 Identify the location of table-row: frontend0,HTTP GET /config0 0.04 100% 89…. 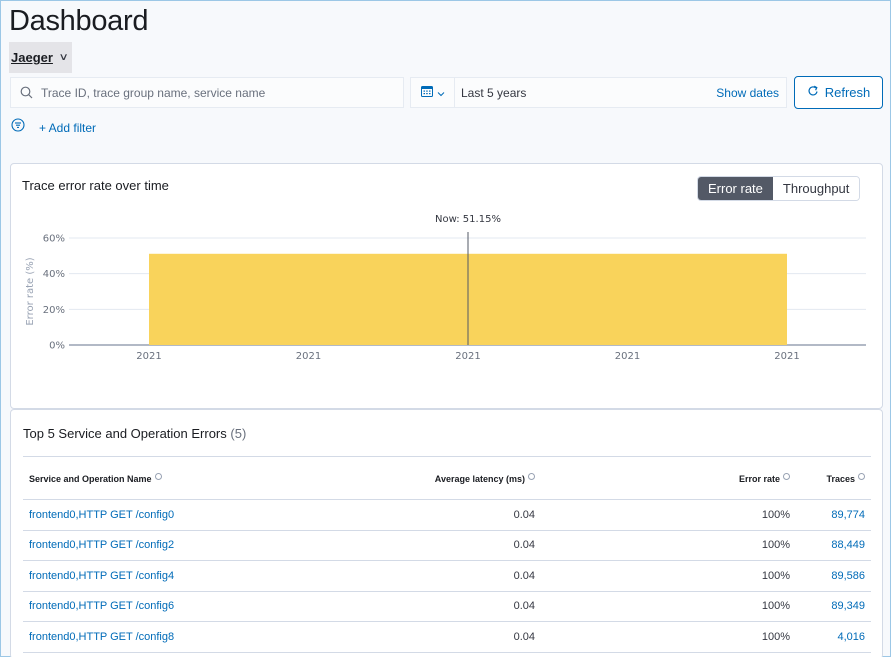
(447, 515).